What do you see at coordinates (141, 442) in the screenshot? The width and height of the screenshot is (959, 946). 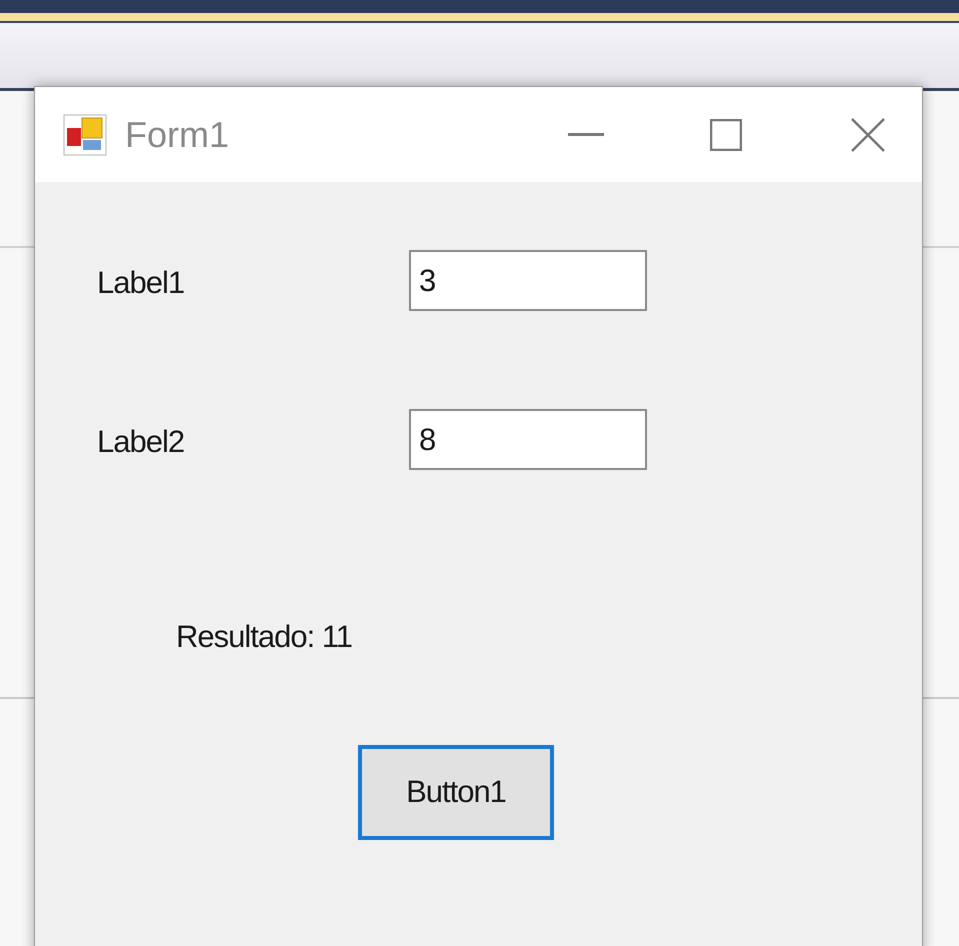 I see `field-label: Label2` at bounding box center [141, 442].